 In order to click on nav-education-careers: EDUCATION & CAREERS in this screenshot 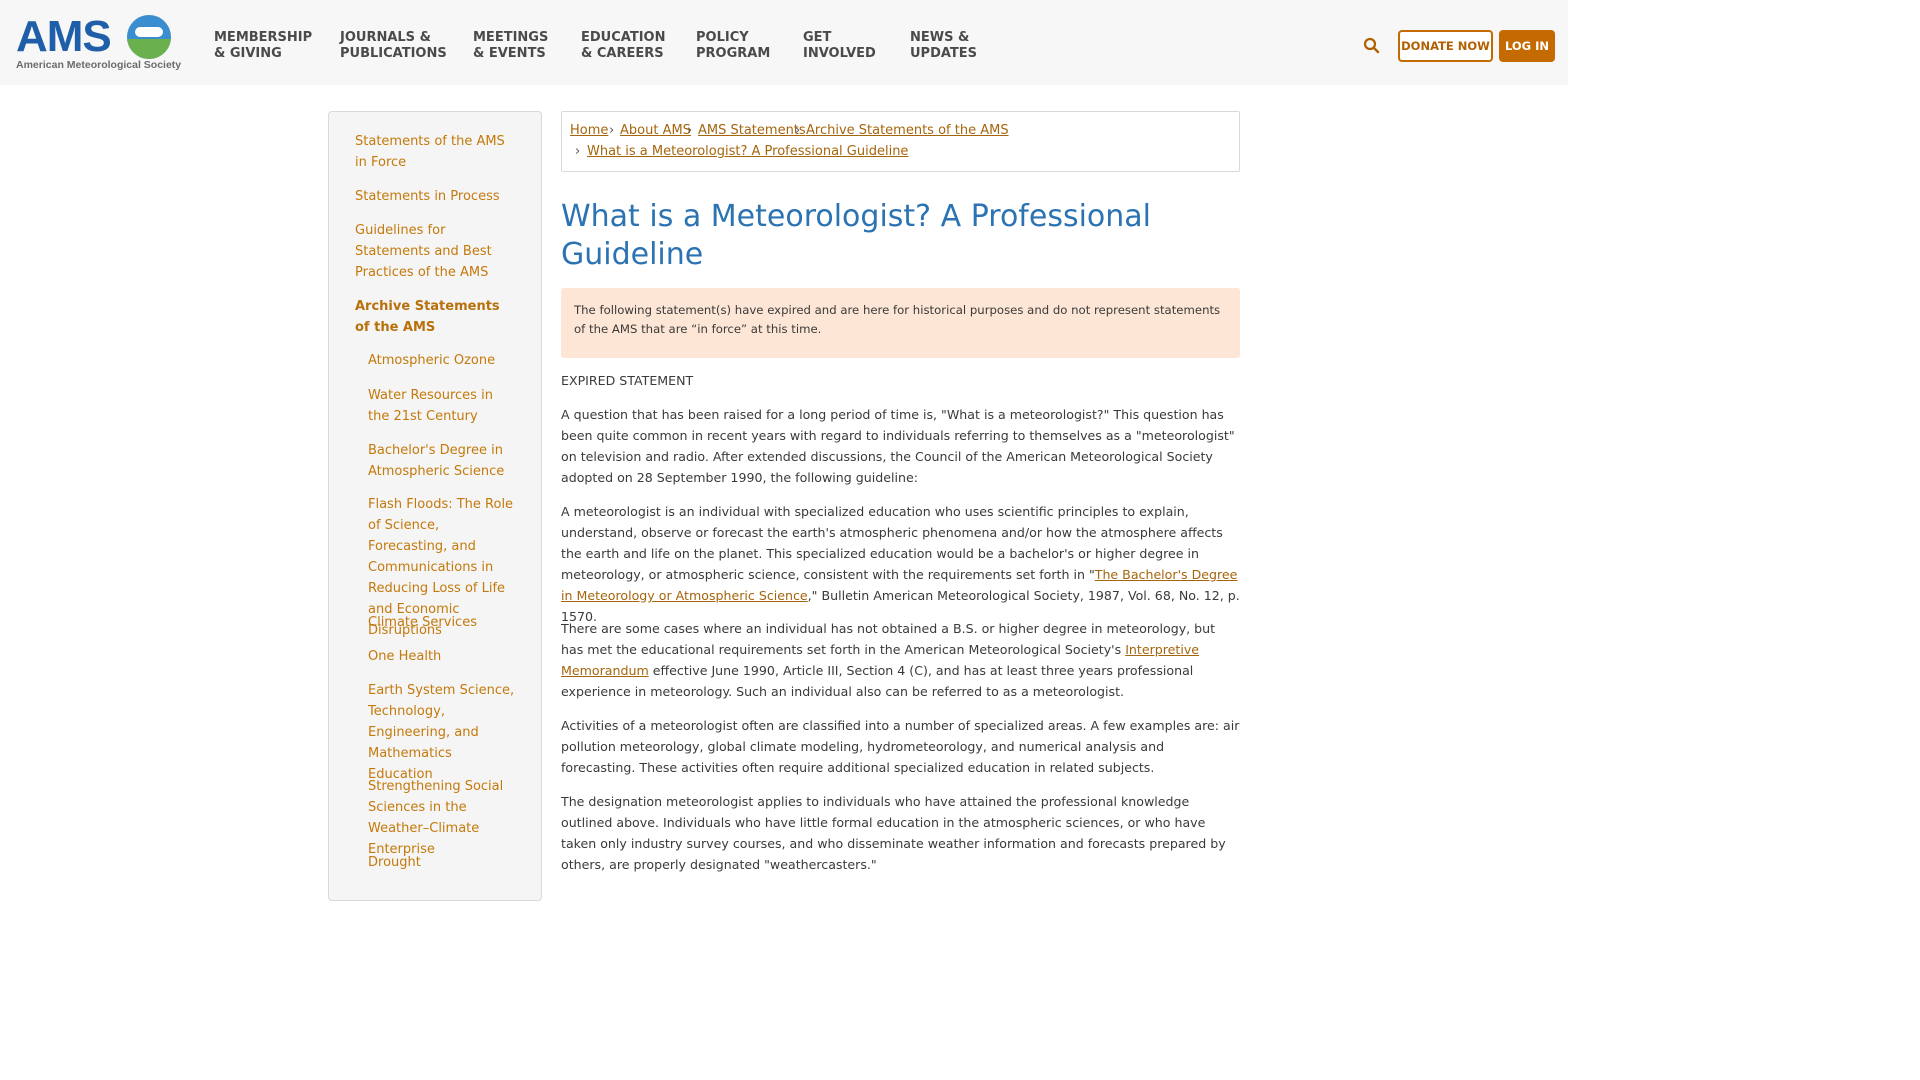, I will do `click(623, 46)`.